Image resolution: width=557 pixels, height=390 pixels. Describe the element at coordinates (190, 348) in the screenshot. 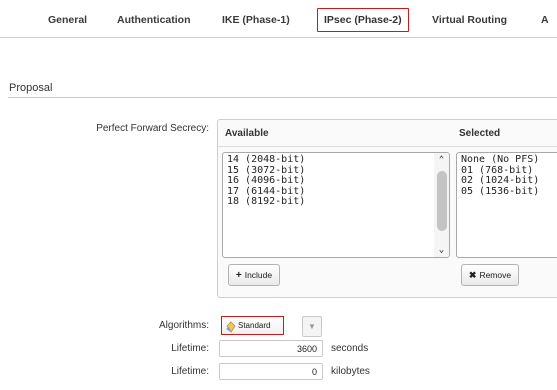

I see `lifetime-seconds-label: Lifetime:` at that location.